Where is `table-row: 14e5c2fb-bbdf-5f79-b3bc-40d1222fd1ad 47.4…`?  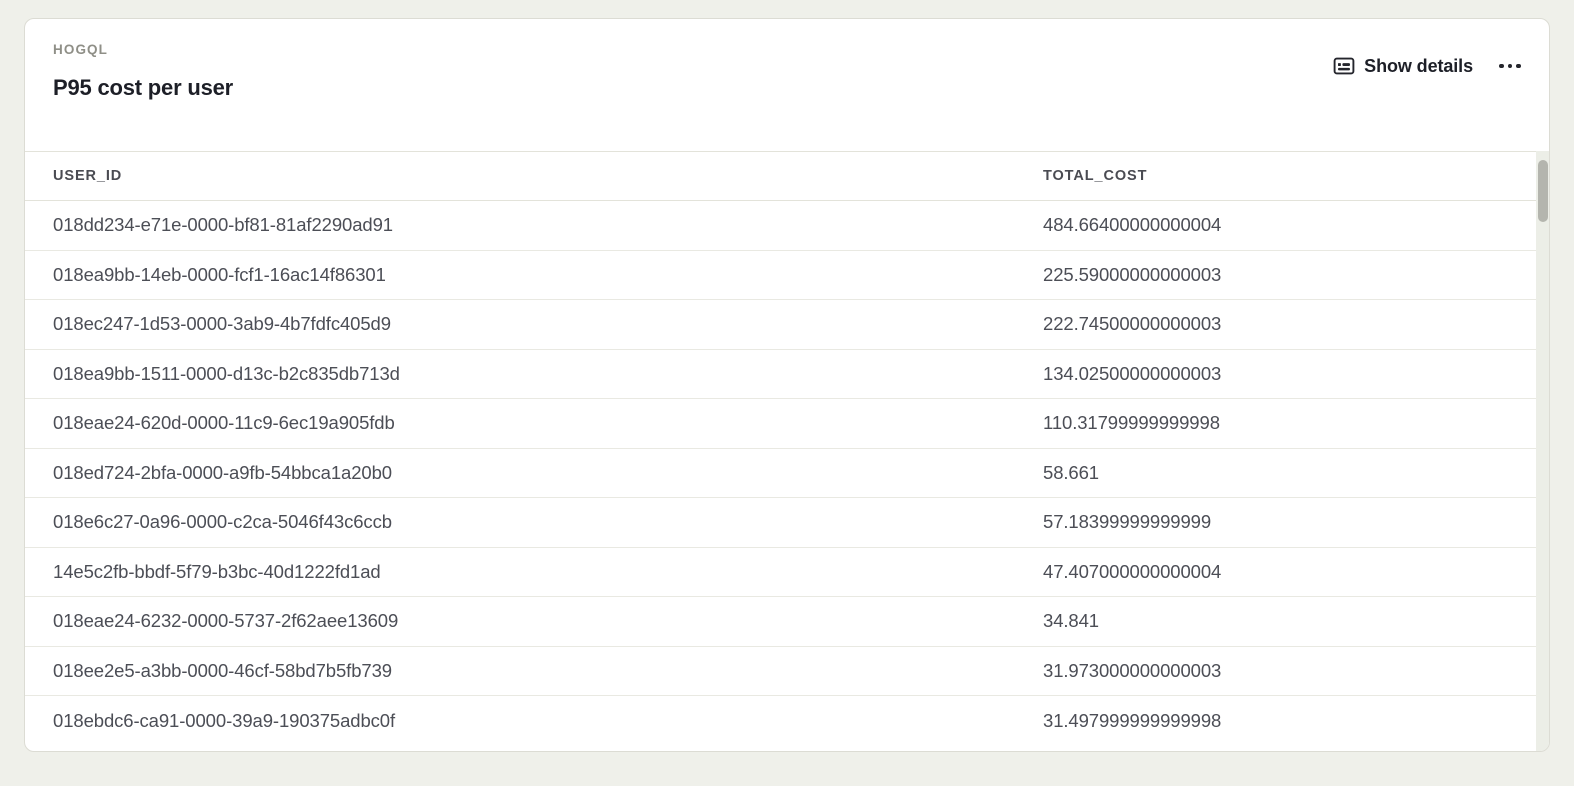 table-row: 14e5c2fb-bbdf-5f79-b3bc-40d1222fd1ad 47.4… is located at coordinates (787, 571).